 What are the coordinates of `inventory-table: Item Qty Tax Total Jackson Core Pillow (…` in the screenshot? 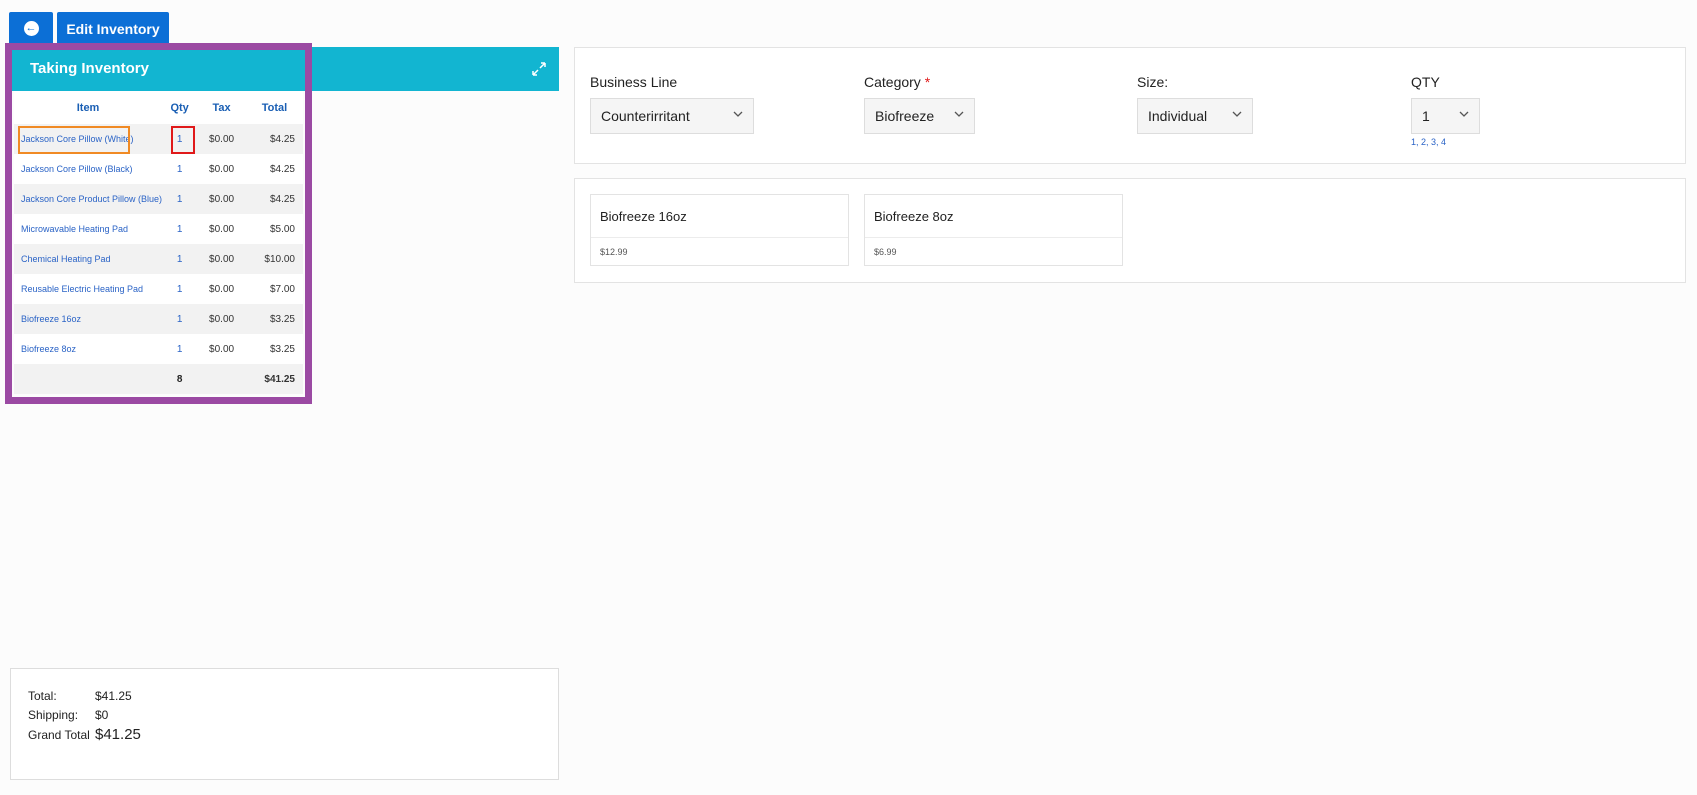 It's located at (158, 242).